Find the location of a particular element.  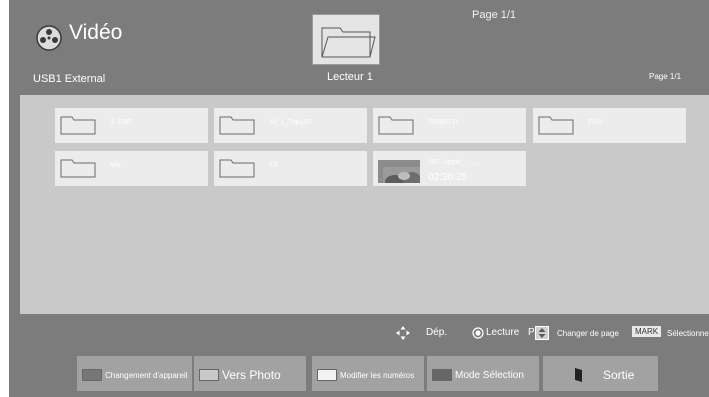

folder-item: 10_1_Top100 is located at coordinates (290, 125).